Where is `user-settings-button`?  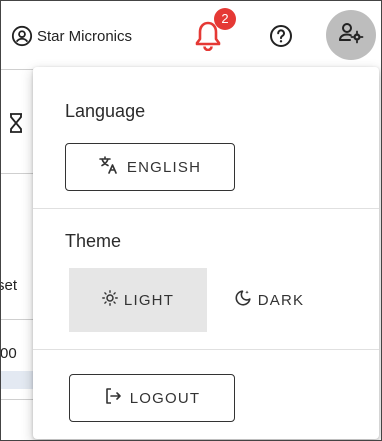
user-settings-button is located at coordinates (351, 35).